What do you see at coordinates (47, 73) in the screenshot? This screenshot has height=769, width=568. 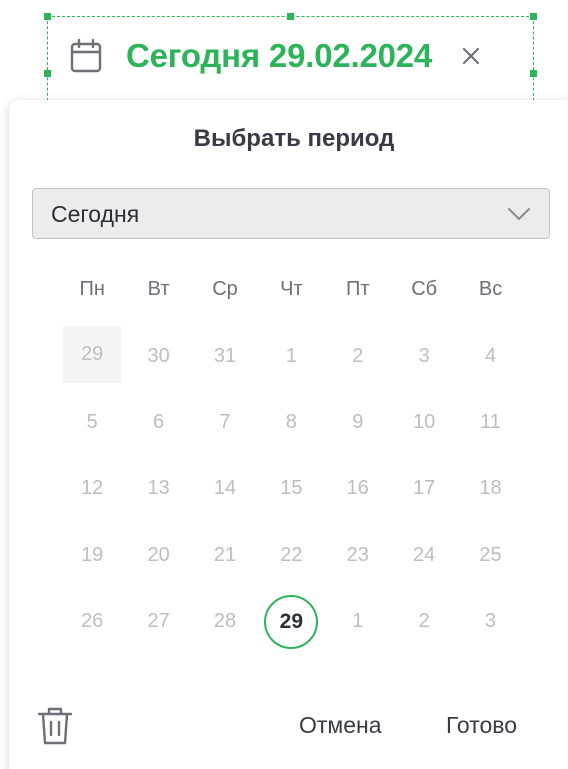 I see `resize-handle-middle-left` at bounding box center [47, 73].